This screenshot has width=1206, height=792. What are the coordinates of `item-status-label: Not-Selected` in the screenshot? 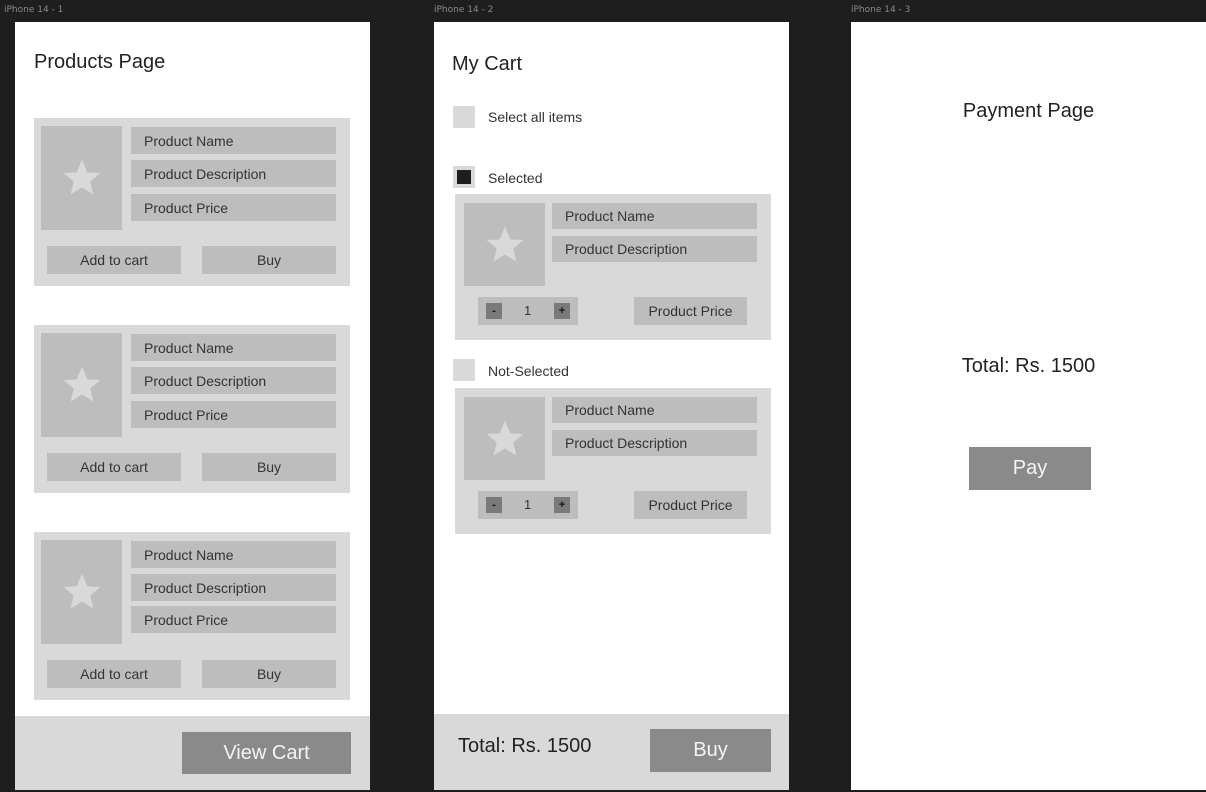 It's located at (528, 371).